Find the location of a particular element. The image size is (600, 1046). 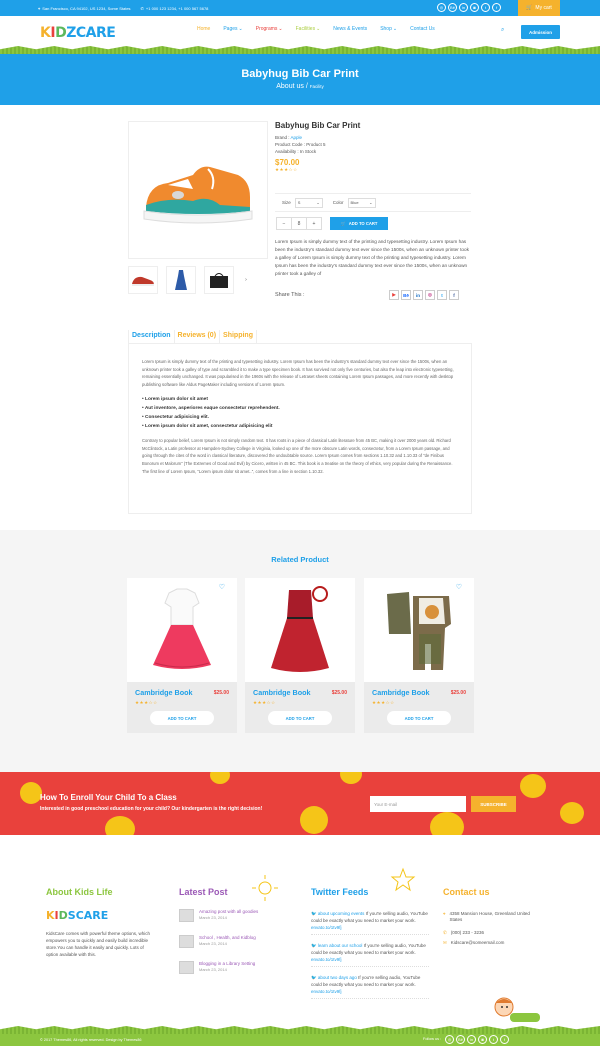

cart-icon: 🛒 is located at coordinates (343, 223).